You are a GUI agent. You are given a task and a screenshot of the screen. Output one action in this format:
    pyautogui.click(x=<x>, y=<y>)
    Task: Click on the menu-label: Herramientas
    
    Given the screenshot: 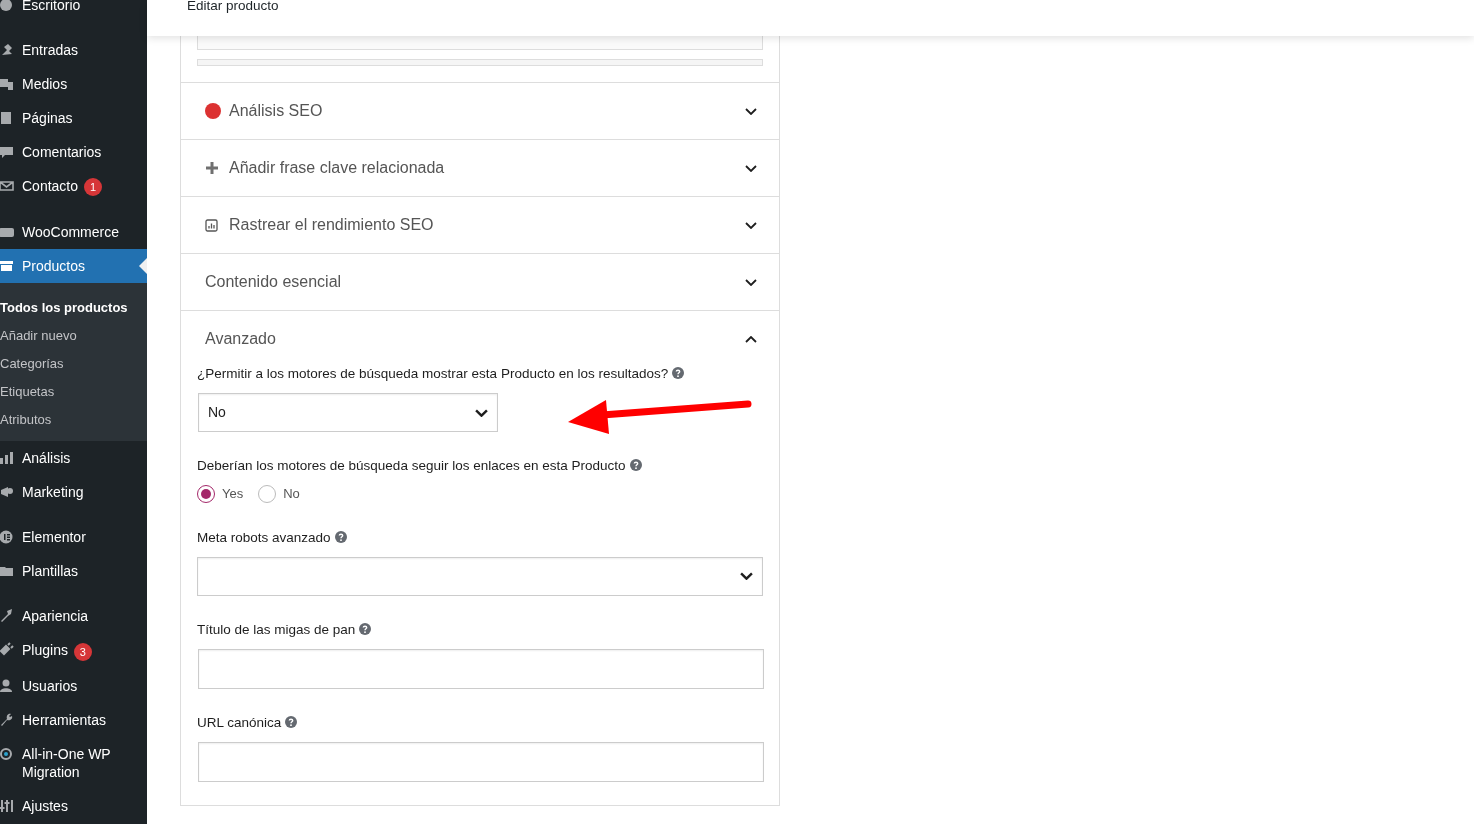 What is the action you would take?
    pyautogui.click(x=65, y=719)
    